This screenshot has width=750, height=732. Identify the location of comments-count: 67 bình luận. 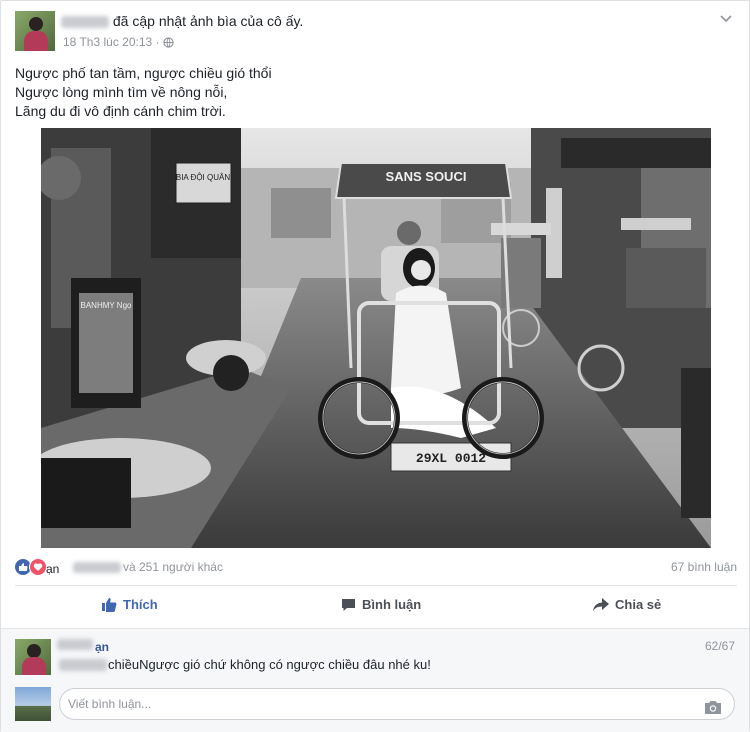
(704, 567).